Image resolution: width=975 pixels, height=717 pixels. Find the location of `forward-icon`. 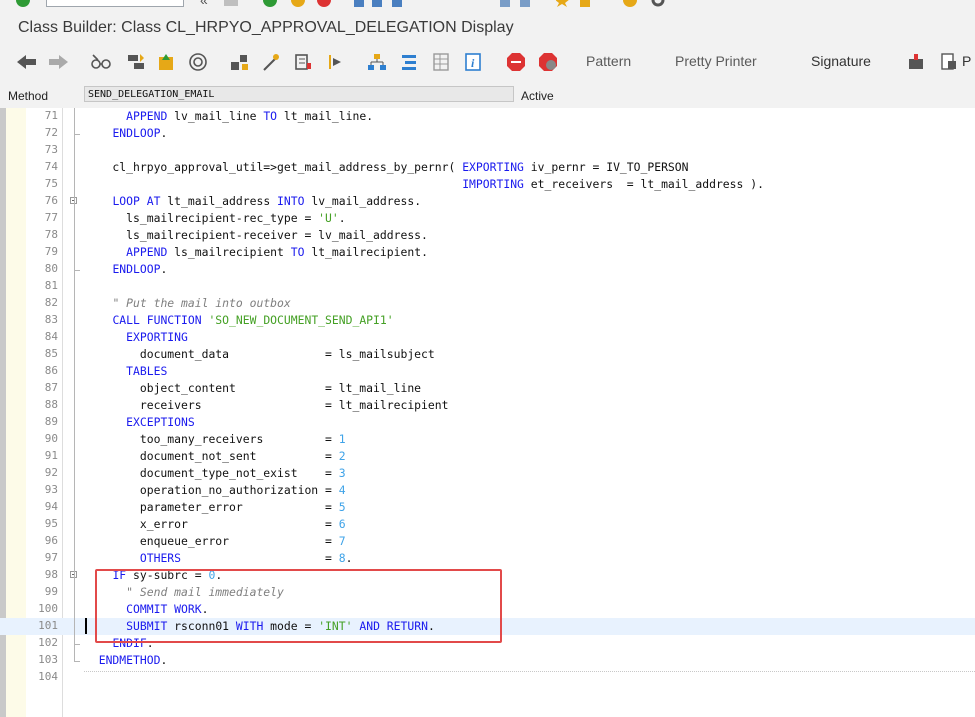

forward-icon is located at coordinates (59, 62).